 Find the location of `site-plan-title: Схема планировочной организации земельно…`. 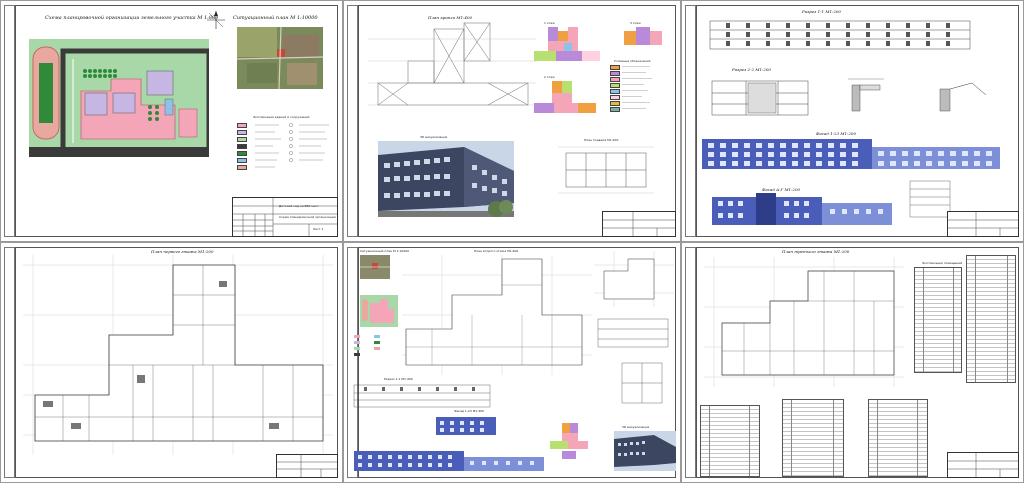

site-plan-title: Схема планировочной организации земельно… is located at coordinates (132, 18).